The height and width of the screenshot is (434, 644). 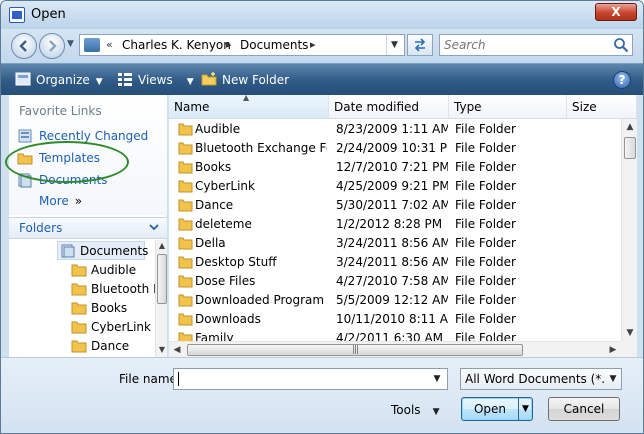 What do you see at coordinates (616, 12) in the screenshot?
I see `close-button: X` at bounding box center [616, 12].